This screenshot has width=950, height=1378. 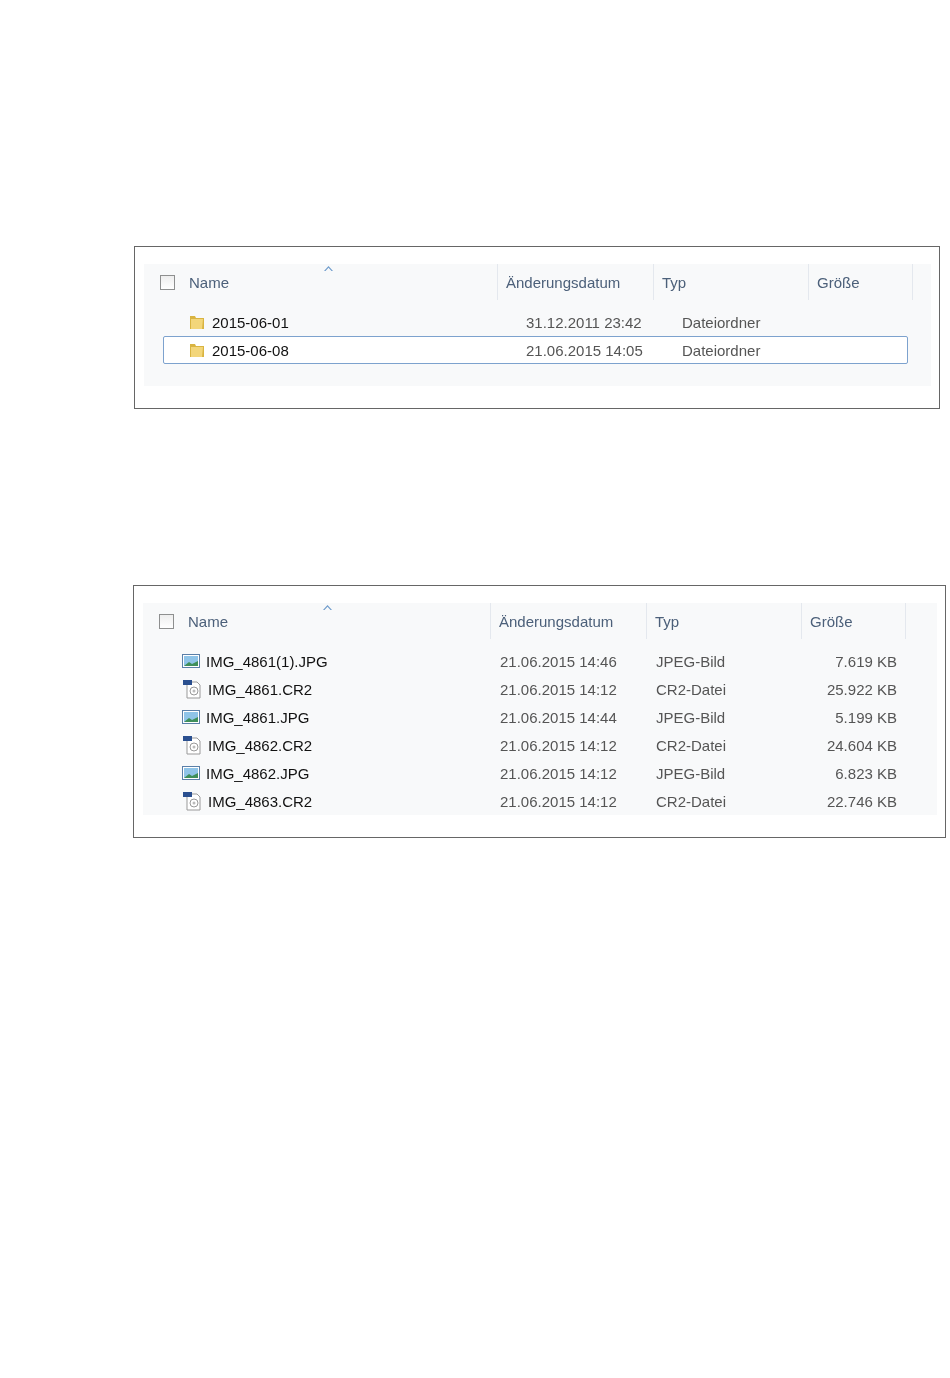 What do you see at coordinates (866, 717) in the screenshot?
I see `size-cell-text: 5.199 KB` at bounding box center [866, 717].